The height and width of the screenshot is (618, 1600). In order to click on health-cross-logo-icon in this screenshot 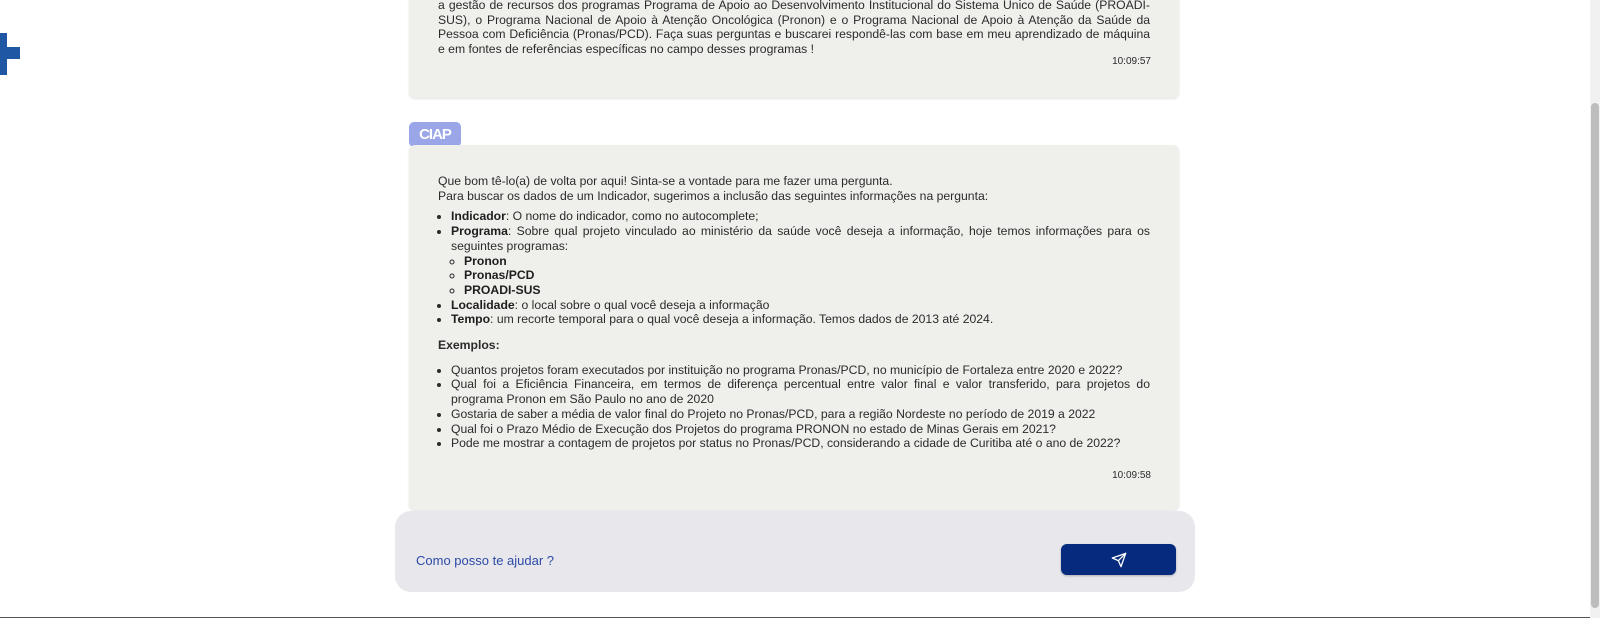, I will do `click(11, 54)`.